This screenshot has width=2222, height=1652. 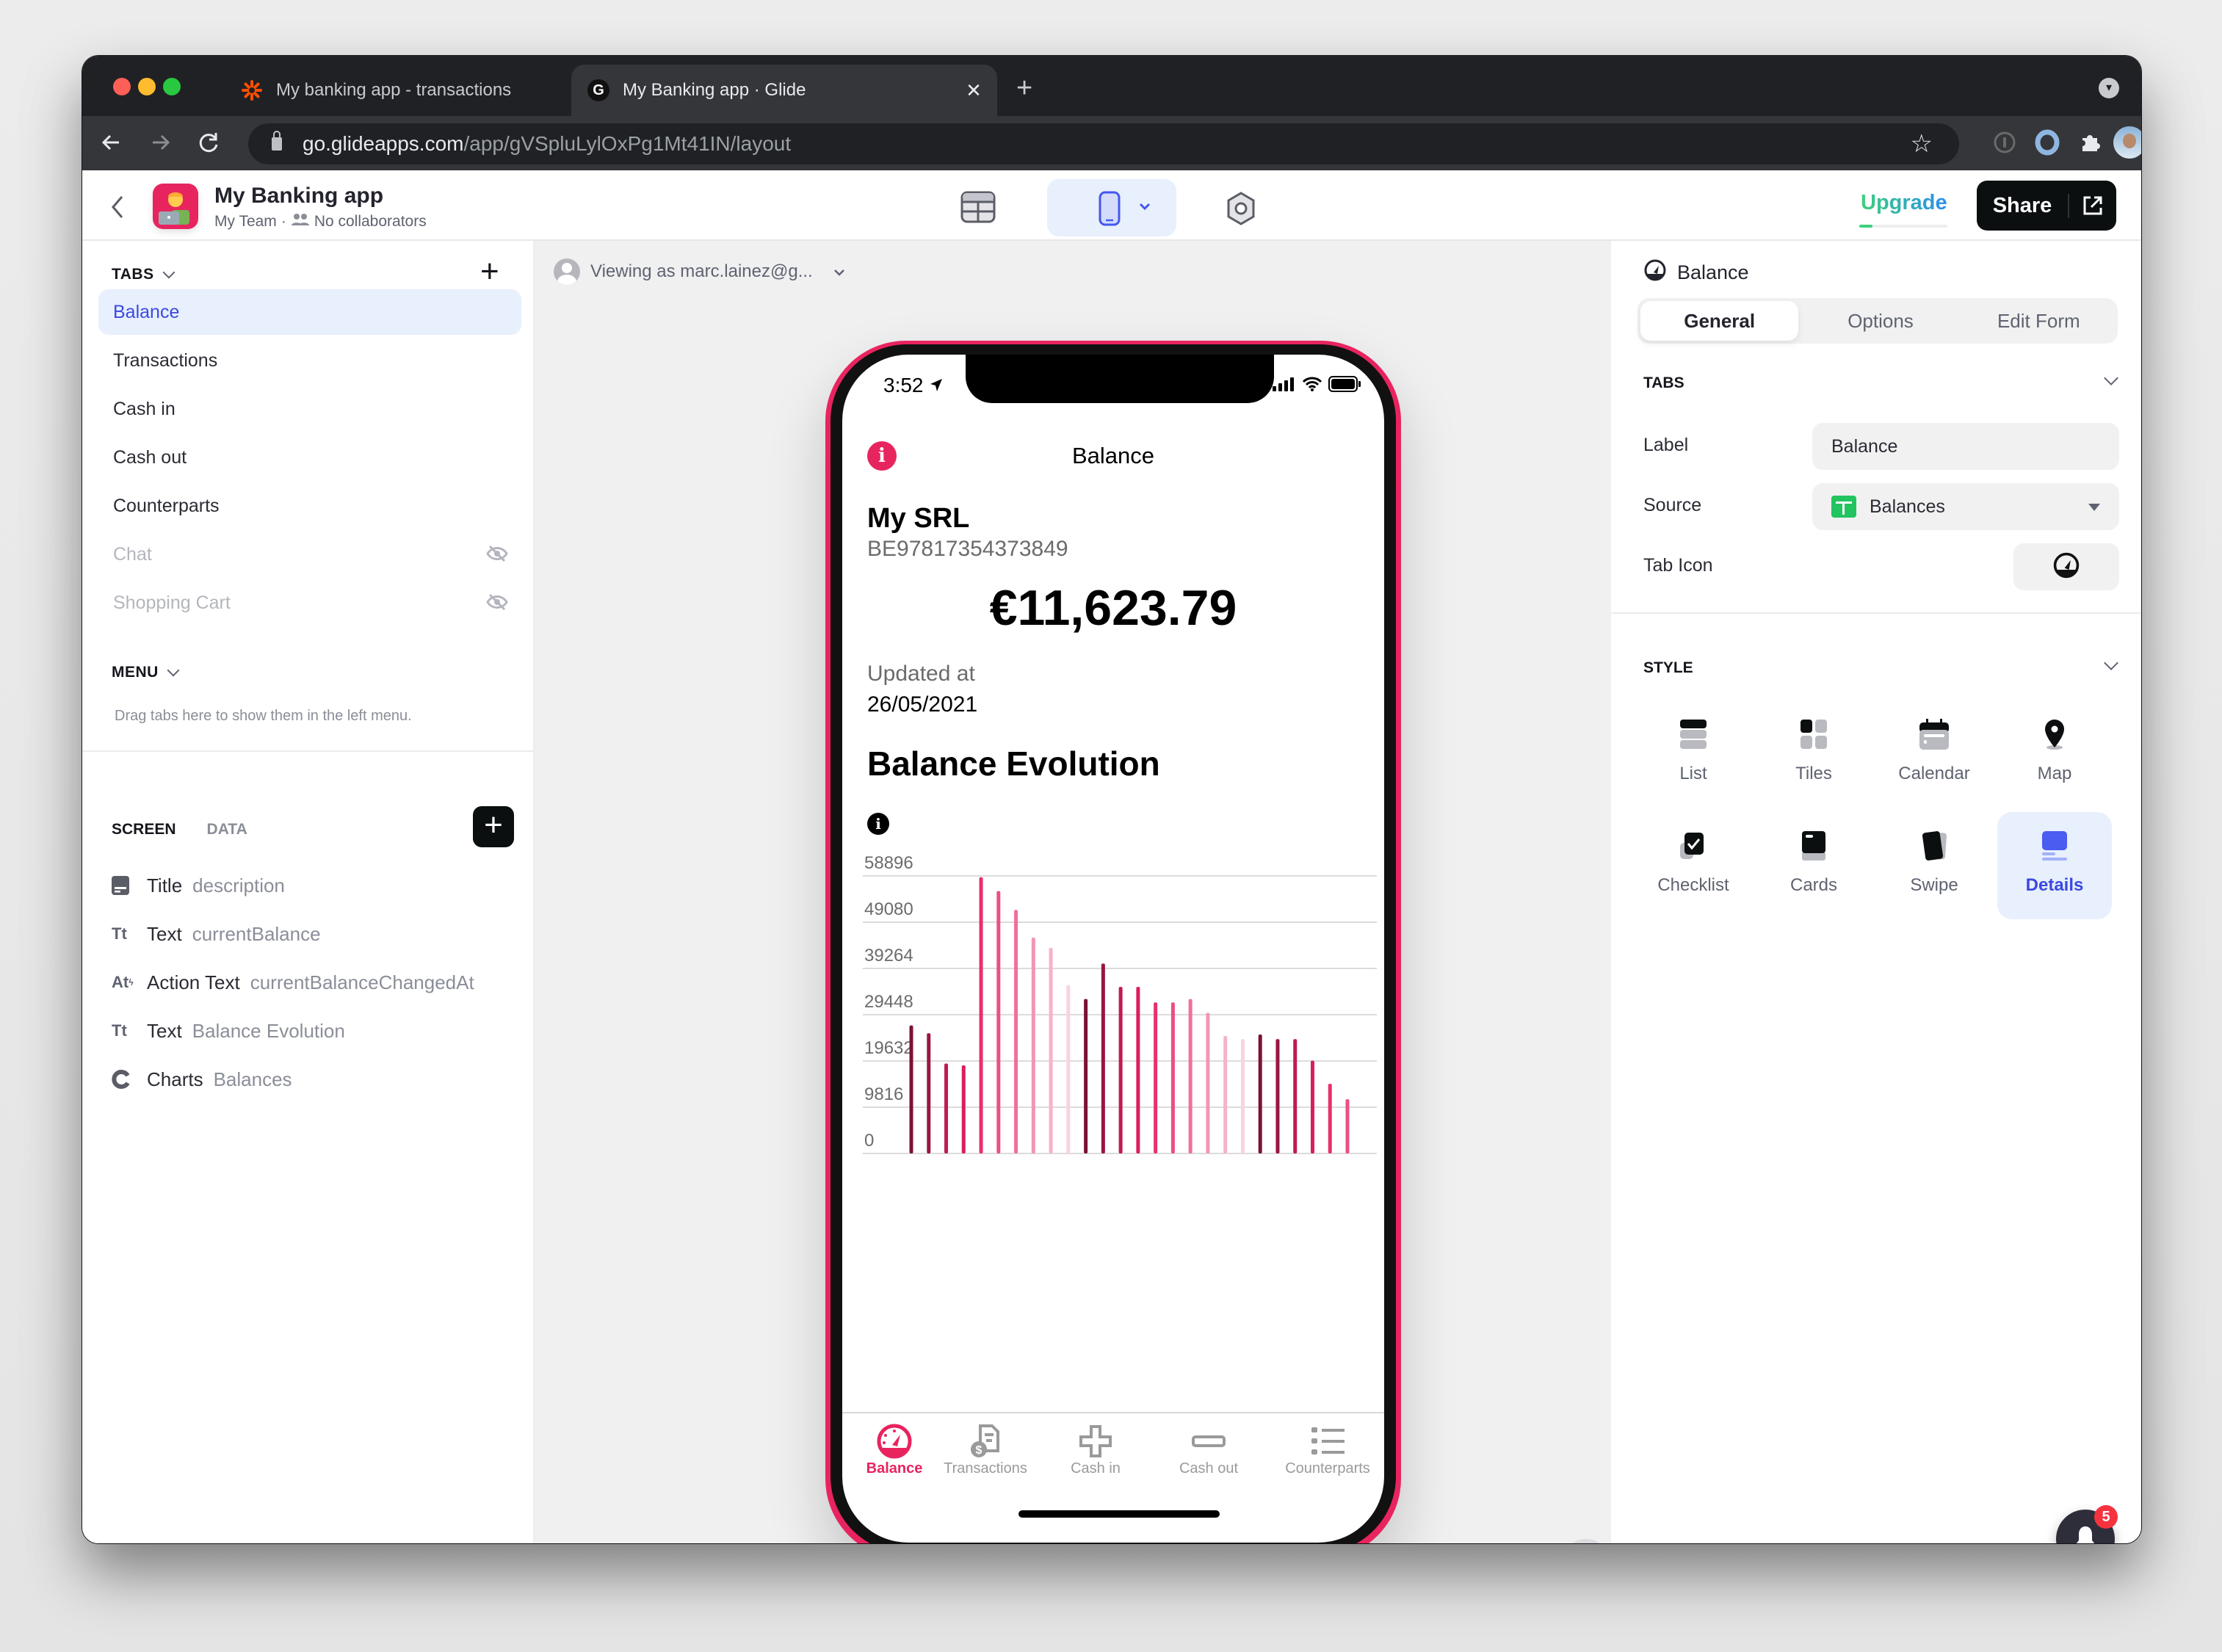 What do you see at coordinates (2054, 865) in the screenshot?
I see `style-option-details: Details` at bounding box center [2054, 865].